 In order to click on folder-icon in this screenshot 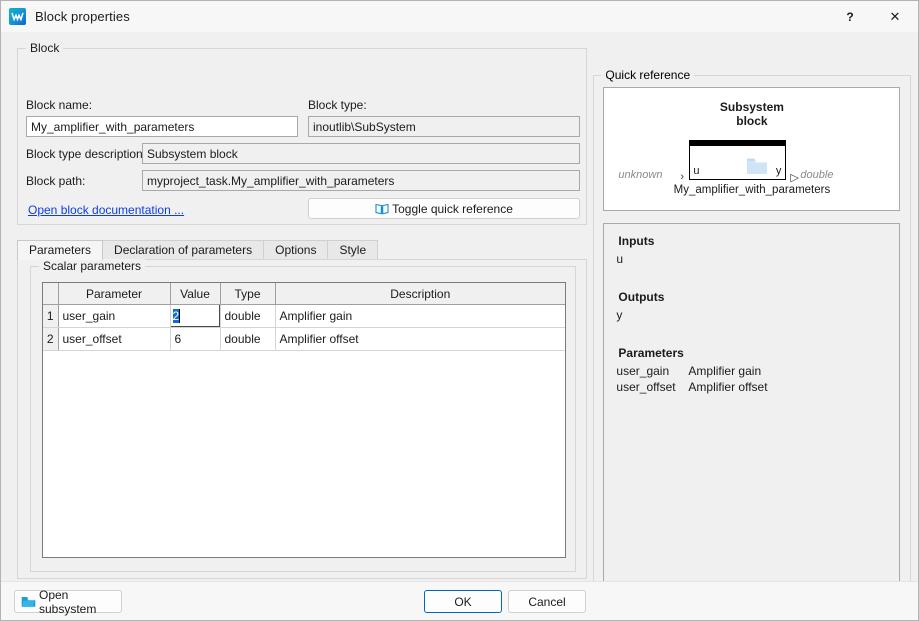, I will do `click(28, 601)`.